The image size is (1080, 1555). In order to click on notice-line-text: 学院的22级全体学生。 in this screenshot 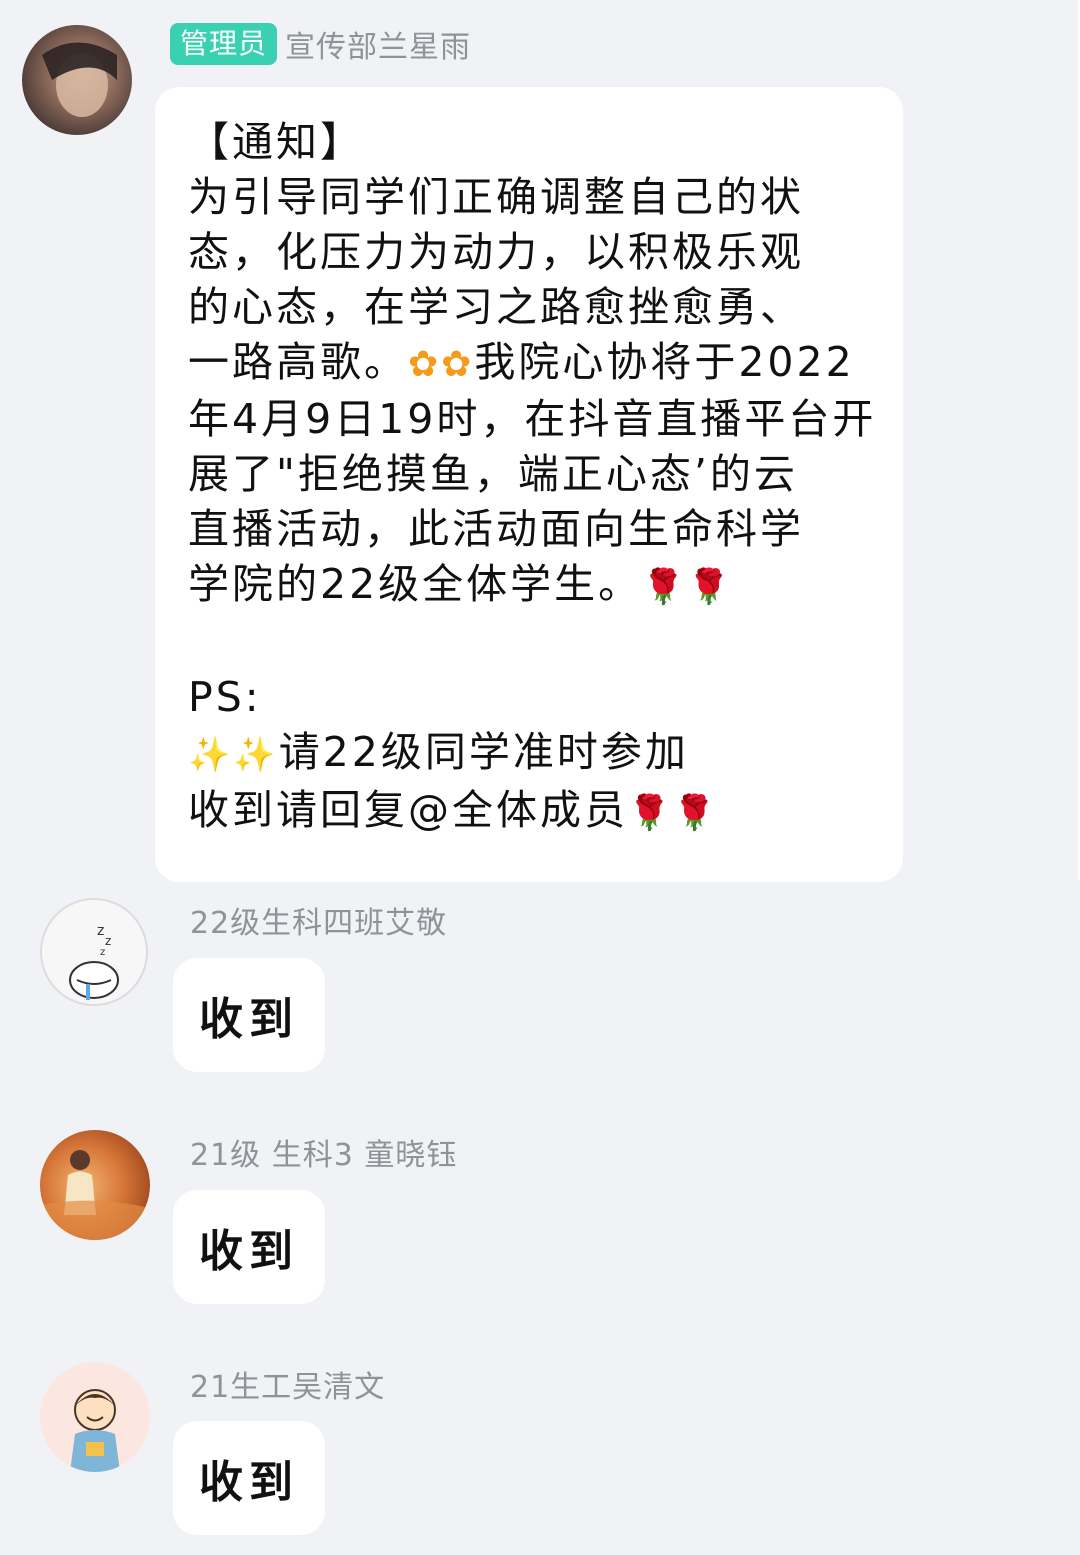, I will do `click(415, 584)`.